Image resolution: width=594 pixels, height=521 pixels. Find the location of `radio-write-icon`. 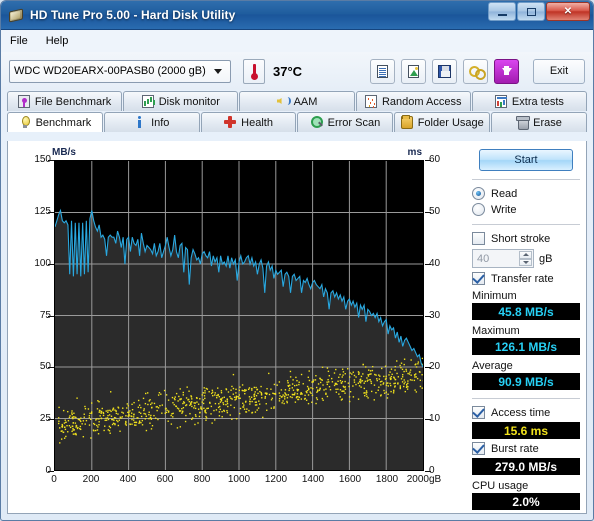

radio-write-icon is located at coordinates (478, 209).